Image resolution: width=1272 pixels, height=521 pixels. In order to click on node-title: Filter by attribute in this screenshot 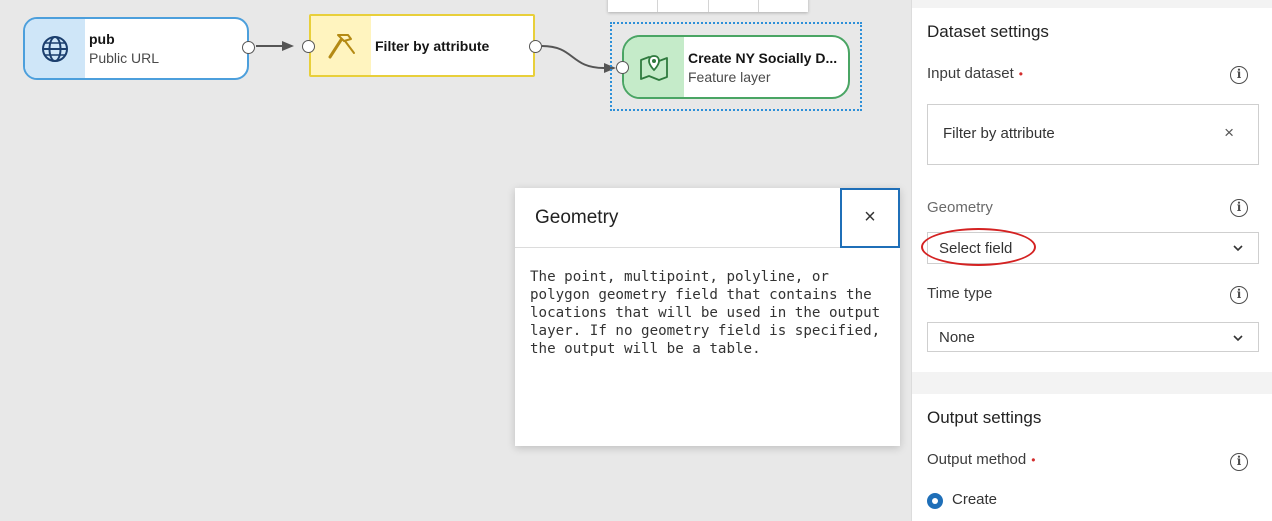, I will do `click(432, 45)`.